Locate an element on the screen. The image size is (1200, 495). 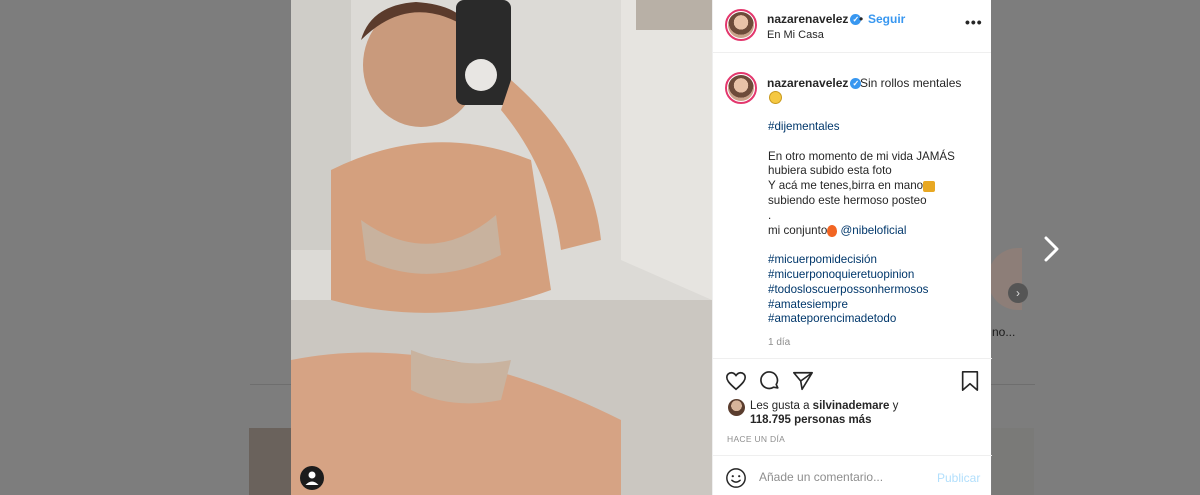
caption-line: Y acá me tenes,birra en mano is located at coordinates (875, 186).